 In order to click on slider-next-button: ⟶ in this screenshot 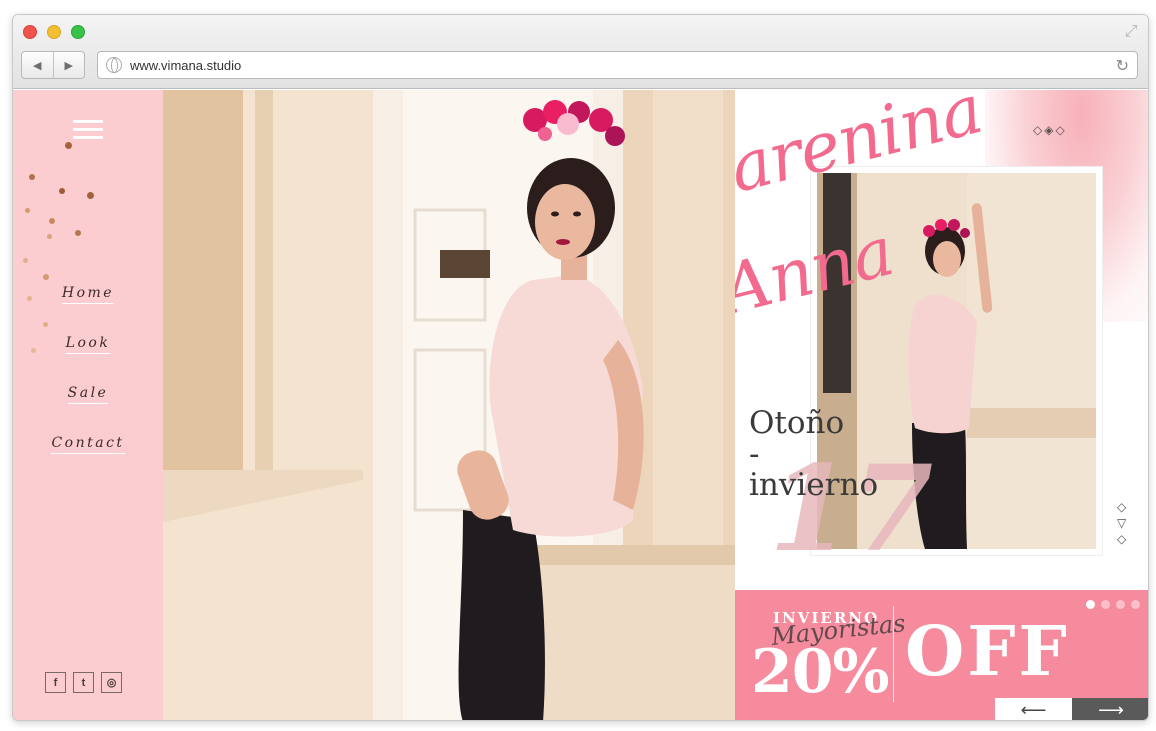, I will do `click(1110, 709)`.